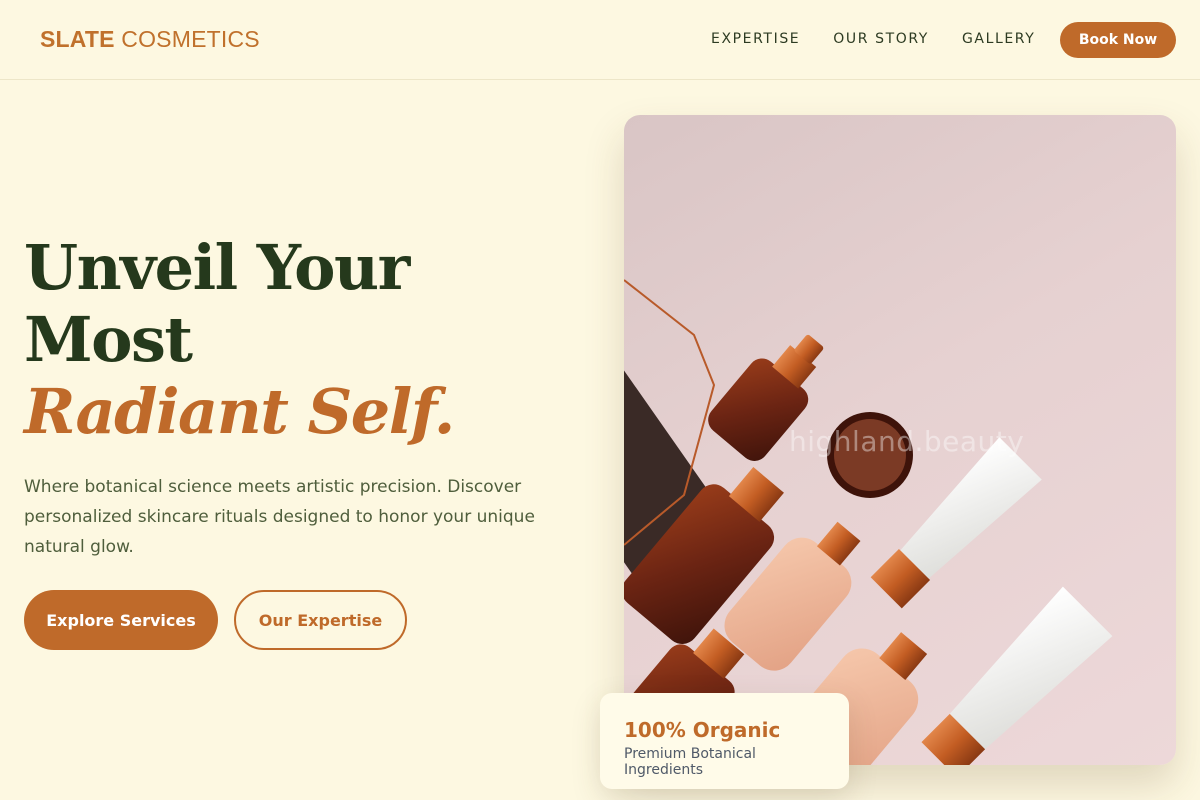 This screenshot has height=800, width=1200. I want to click on hero-headline: Unveil Your Most Radiant Self., so click(239, 339).